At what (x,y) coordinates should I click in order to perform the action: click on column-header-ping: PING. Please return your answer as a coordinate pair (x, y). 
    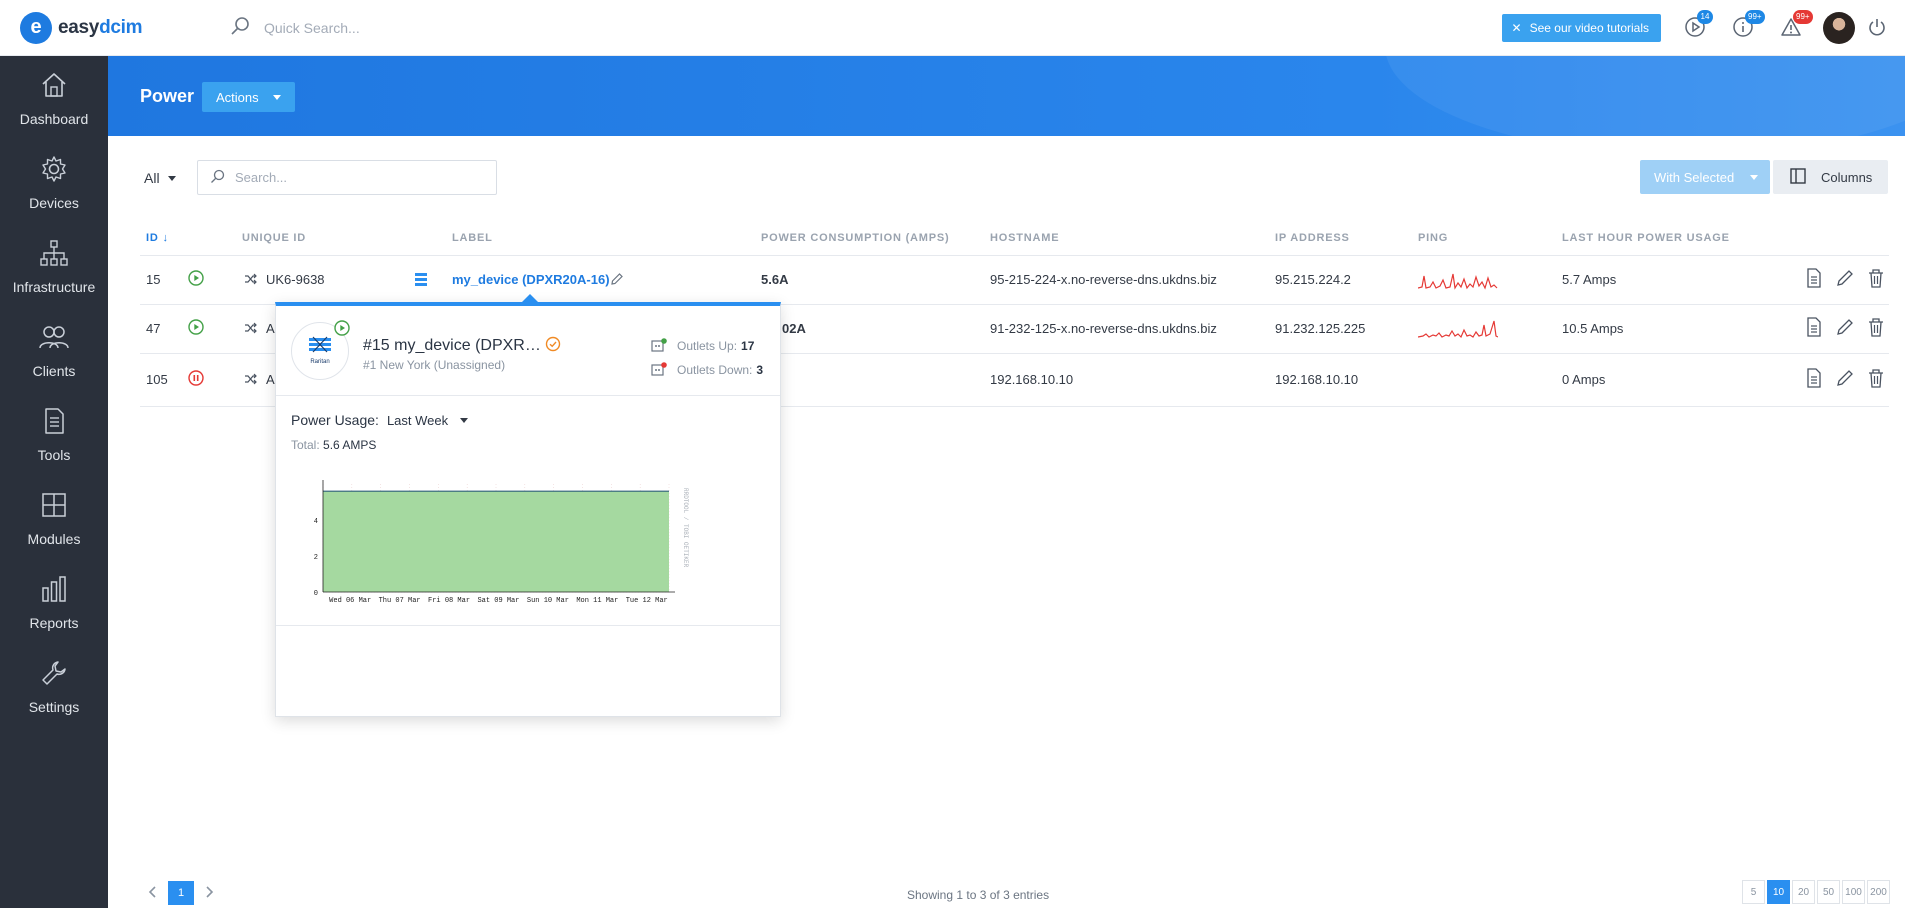
    Looking at the image, I should click on (1433, 238).